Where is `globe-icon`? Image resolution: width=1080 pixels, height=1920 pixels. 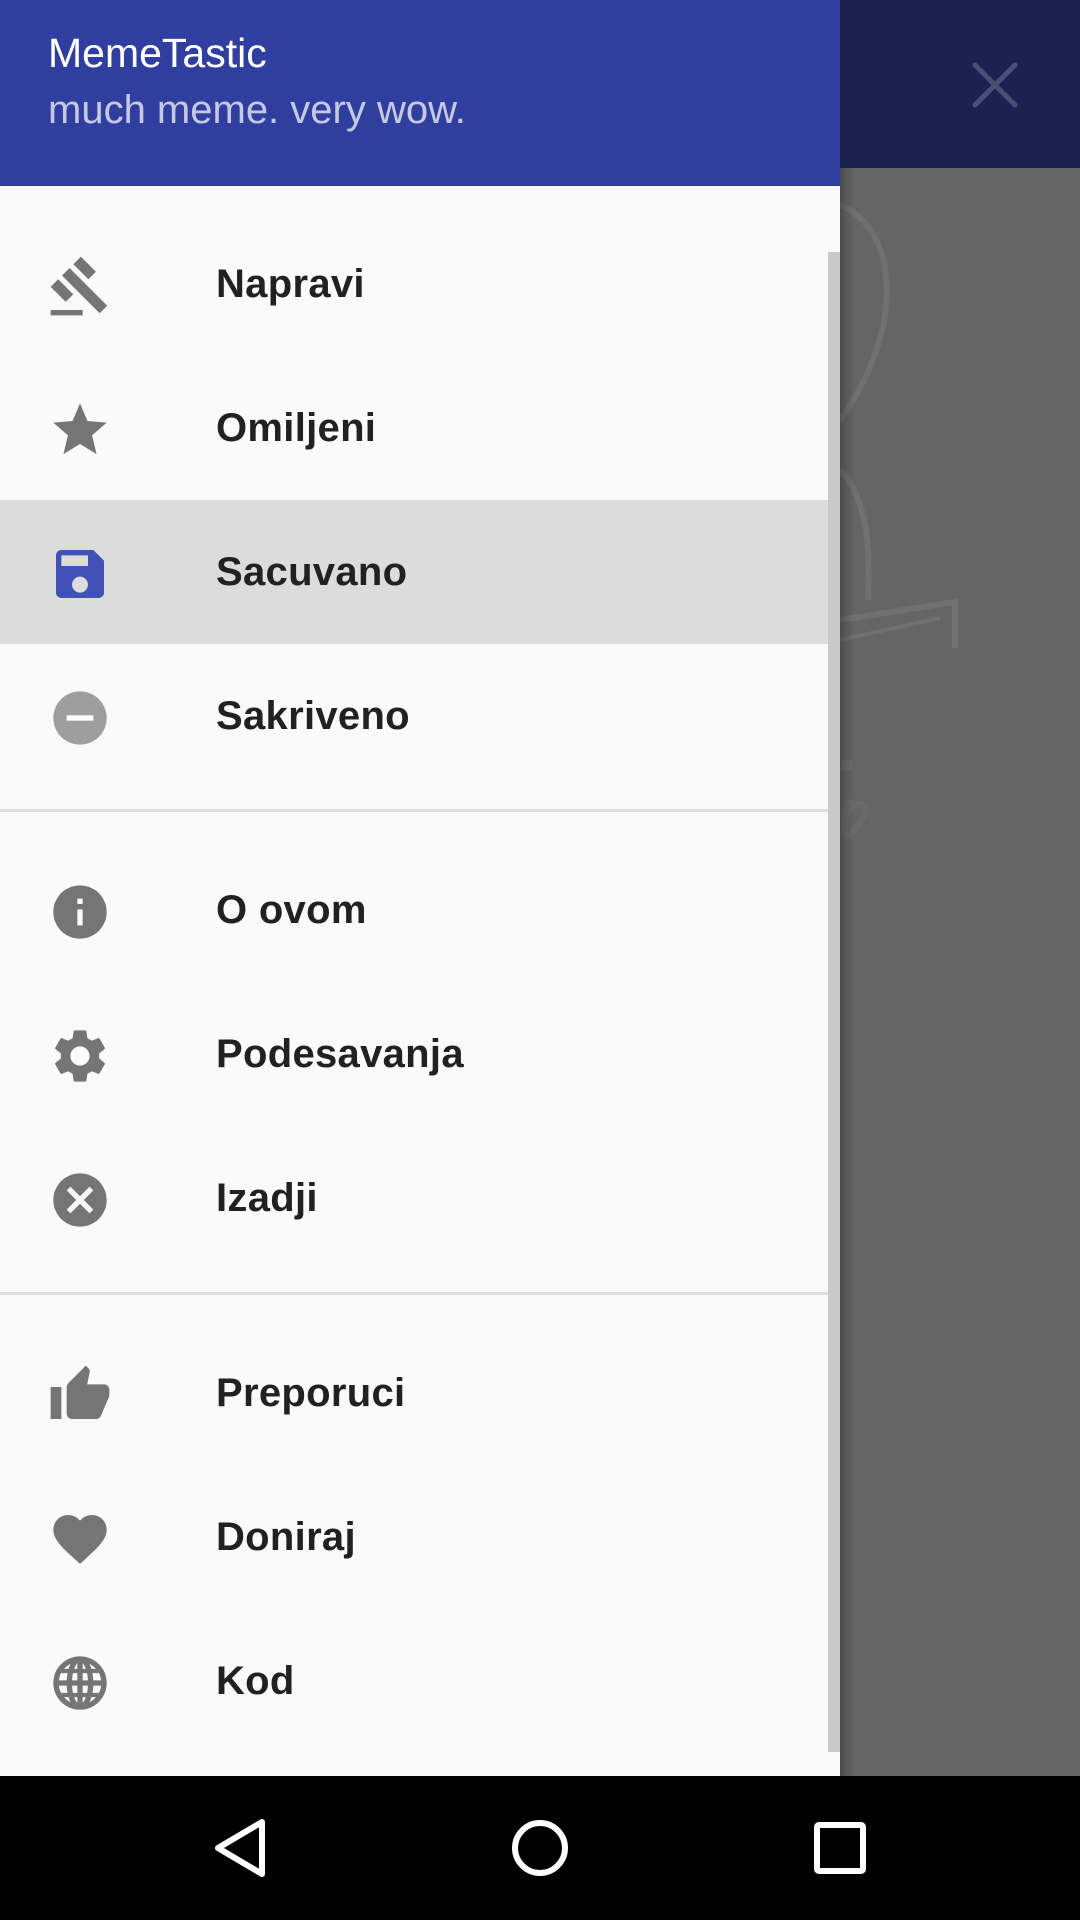 globe-icon is located at coordinates (80, 1683).